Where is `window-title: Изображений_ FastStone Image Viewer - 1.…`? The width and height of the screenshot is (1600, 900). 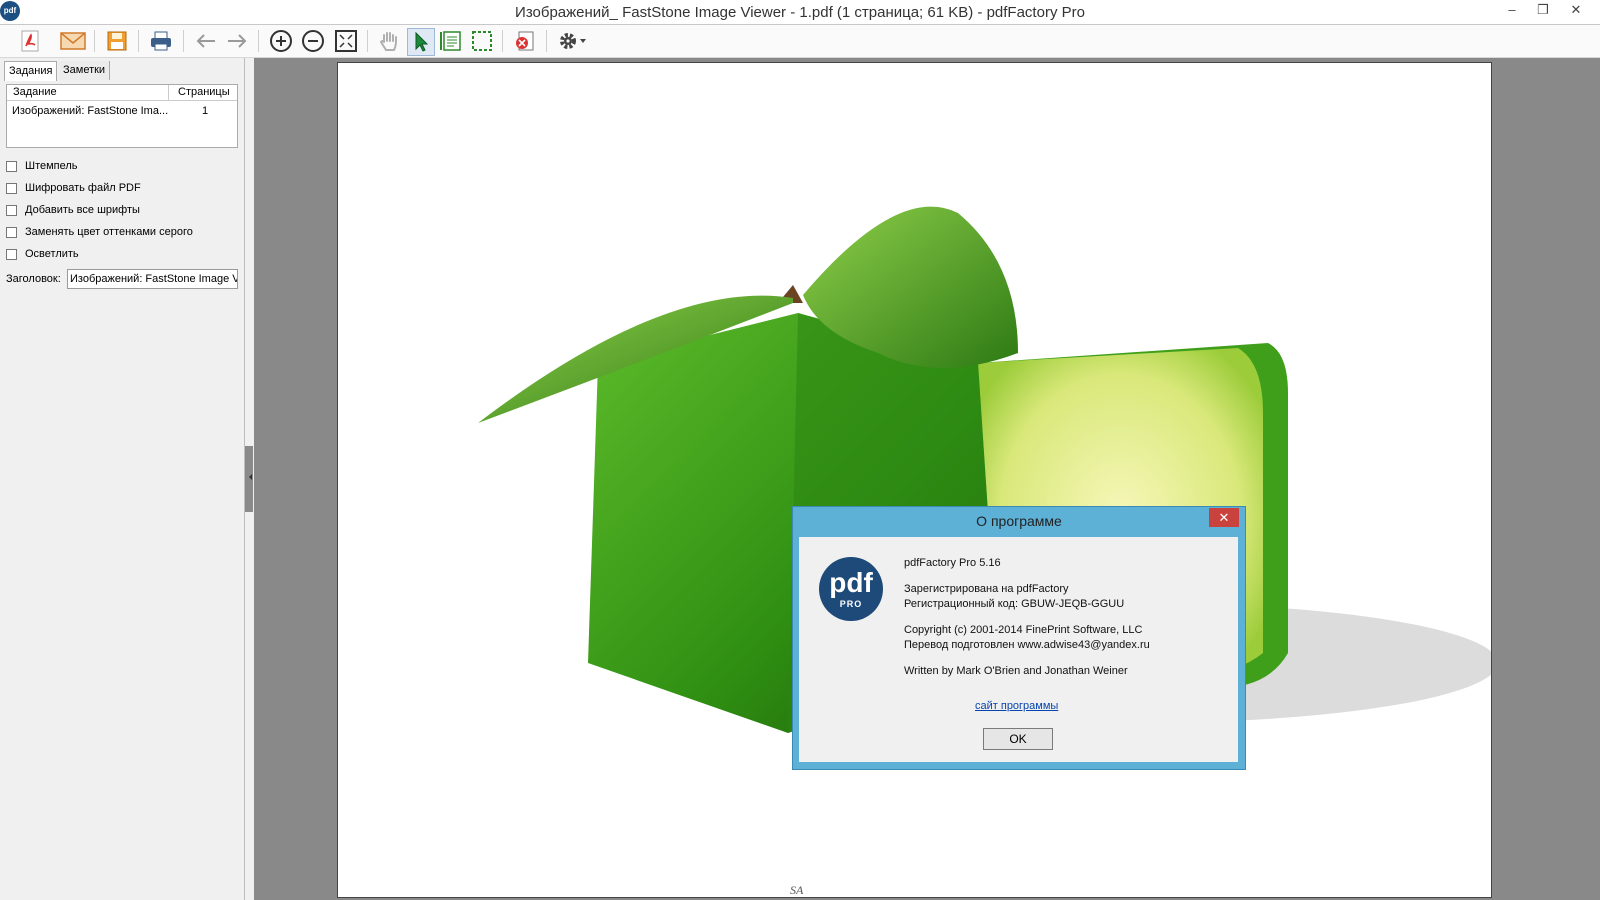
window-title: Изображений_ FastStone Image Viewer - 1.… is located at coordinates (800, 12).